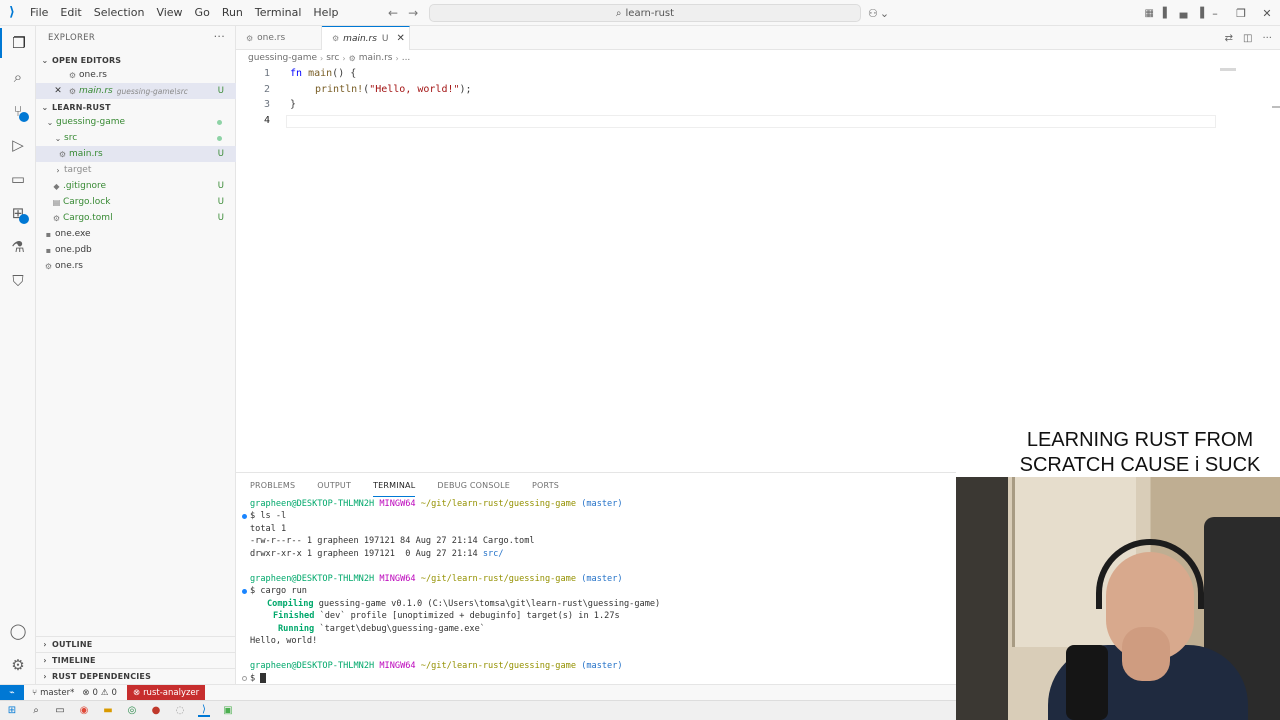 This screenshot has height=720, width=1280. Describe the element at coordinates (18, 665) in the screenshot. I see `manage-gear-icon: ⚙` at that location.